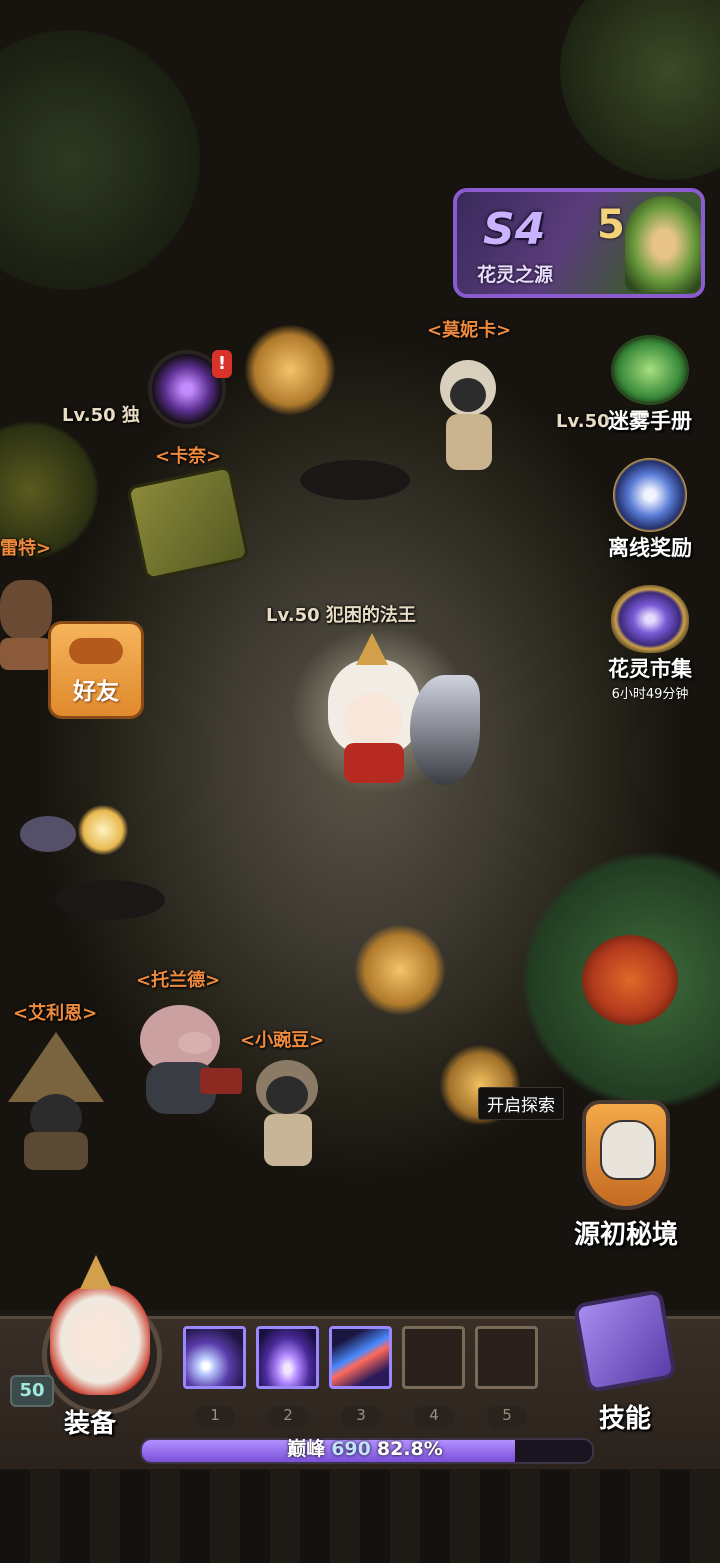 The width and height of the screenshot is (720, 1563). I want to click on flower-market-timer: 6小时49分钟, so click(650, 694).